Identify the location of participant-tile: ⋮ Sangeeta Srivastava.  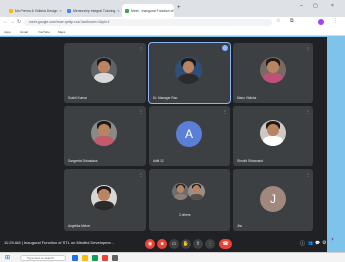
(105, 136).